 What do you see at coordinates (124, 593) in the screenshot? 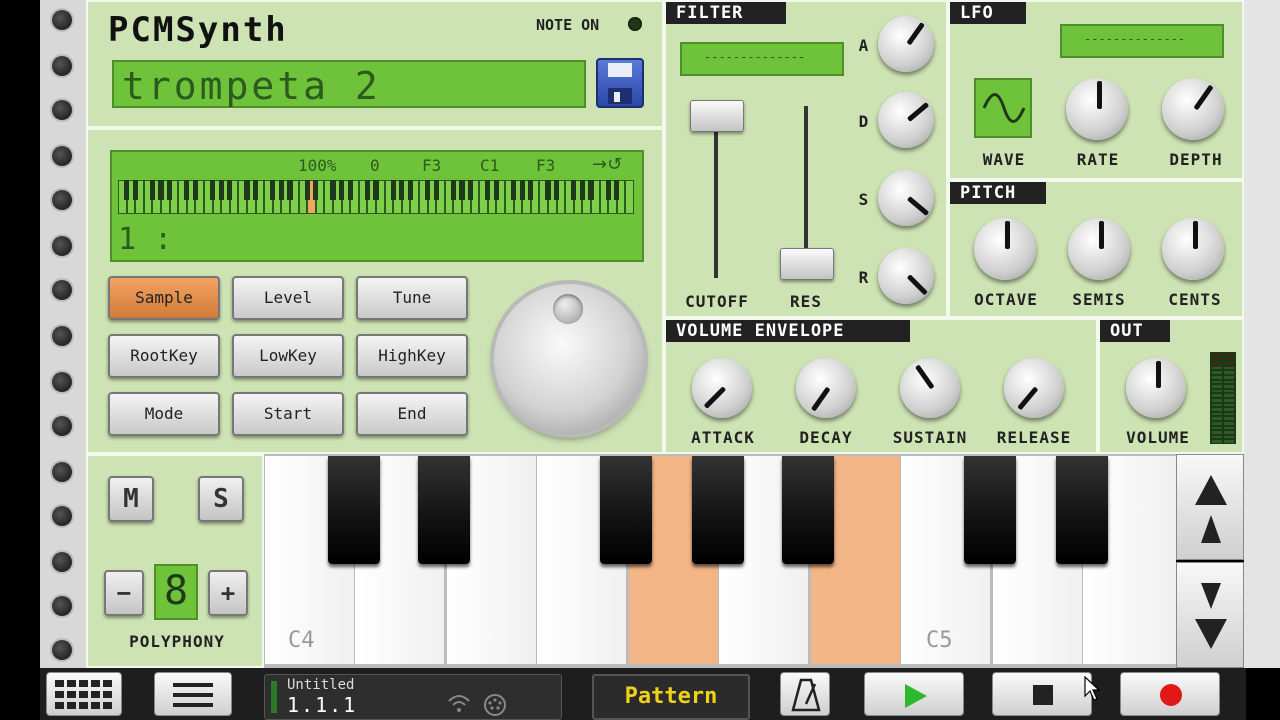
I see `polyphony-minus-button: −` at bounding box center [124, 593].